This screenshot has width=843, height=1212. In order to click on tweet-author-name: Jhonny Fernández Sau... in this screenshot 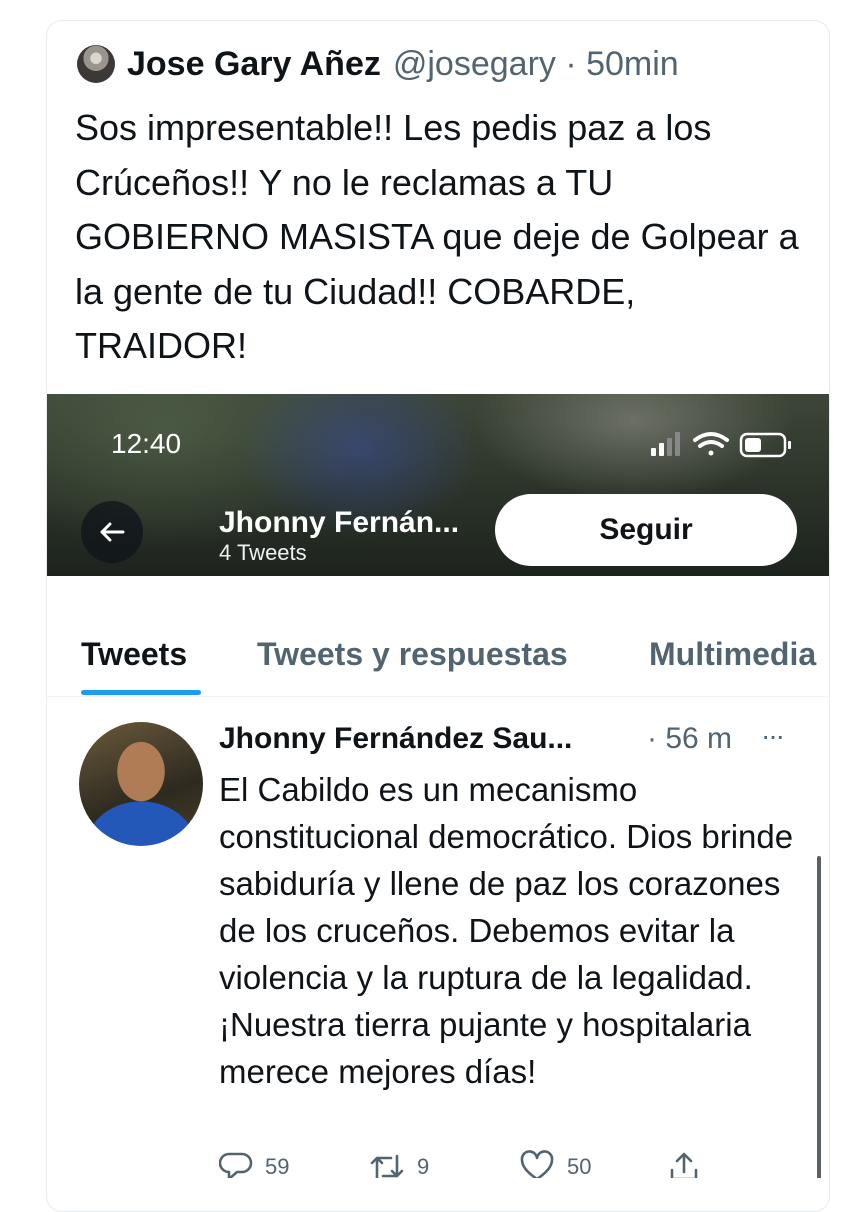, I will do `click(395, 739)`.